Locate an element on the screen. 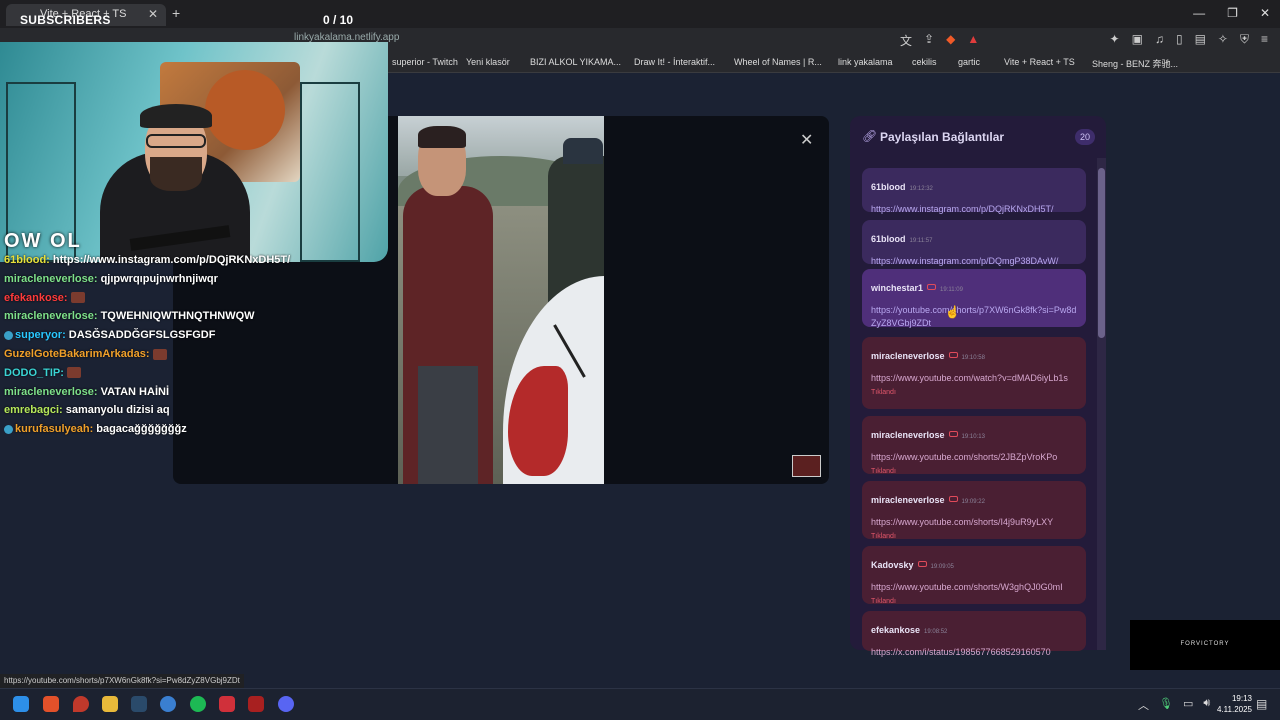 Image resolution: width=1280 pixels, height=720 pixels. address-actions: 文 ⇪ ◆ ▲ is located at coordinates (939, 40).